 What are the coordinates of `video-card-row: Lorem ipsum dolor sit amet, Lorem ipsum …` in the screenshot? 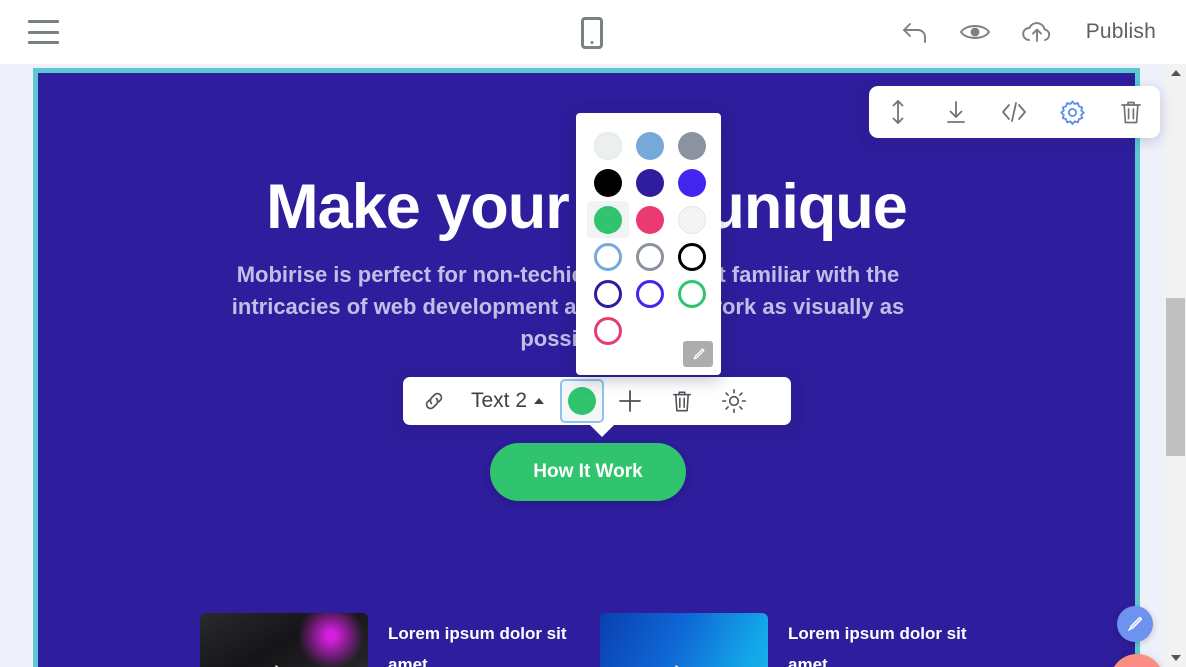 It's located at (586, 640).